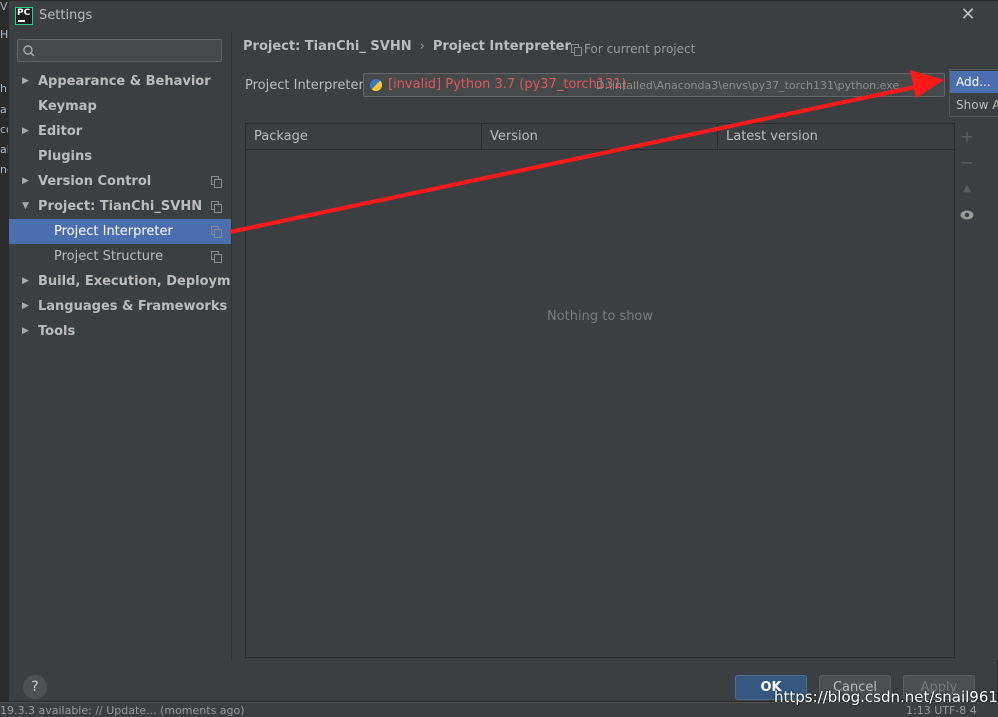 The image size is (998, 717). I want to click on scope-note: For current project, so click(633, 49).